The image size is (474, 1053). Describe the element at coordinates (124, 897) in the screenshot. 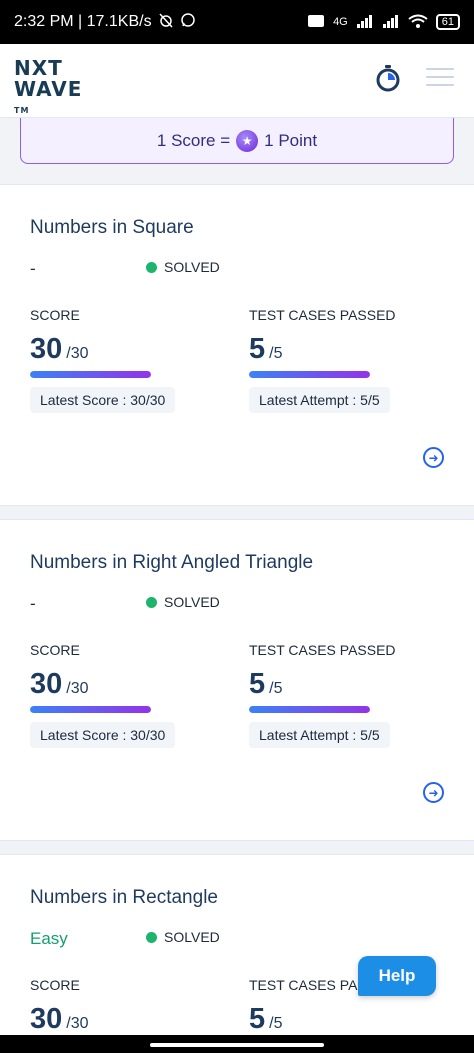

I see `problem-title: Numbers in Rectangle` at that location.